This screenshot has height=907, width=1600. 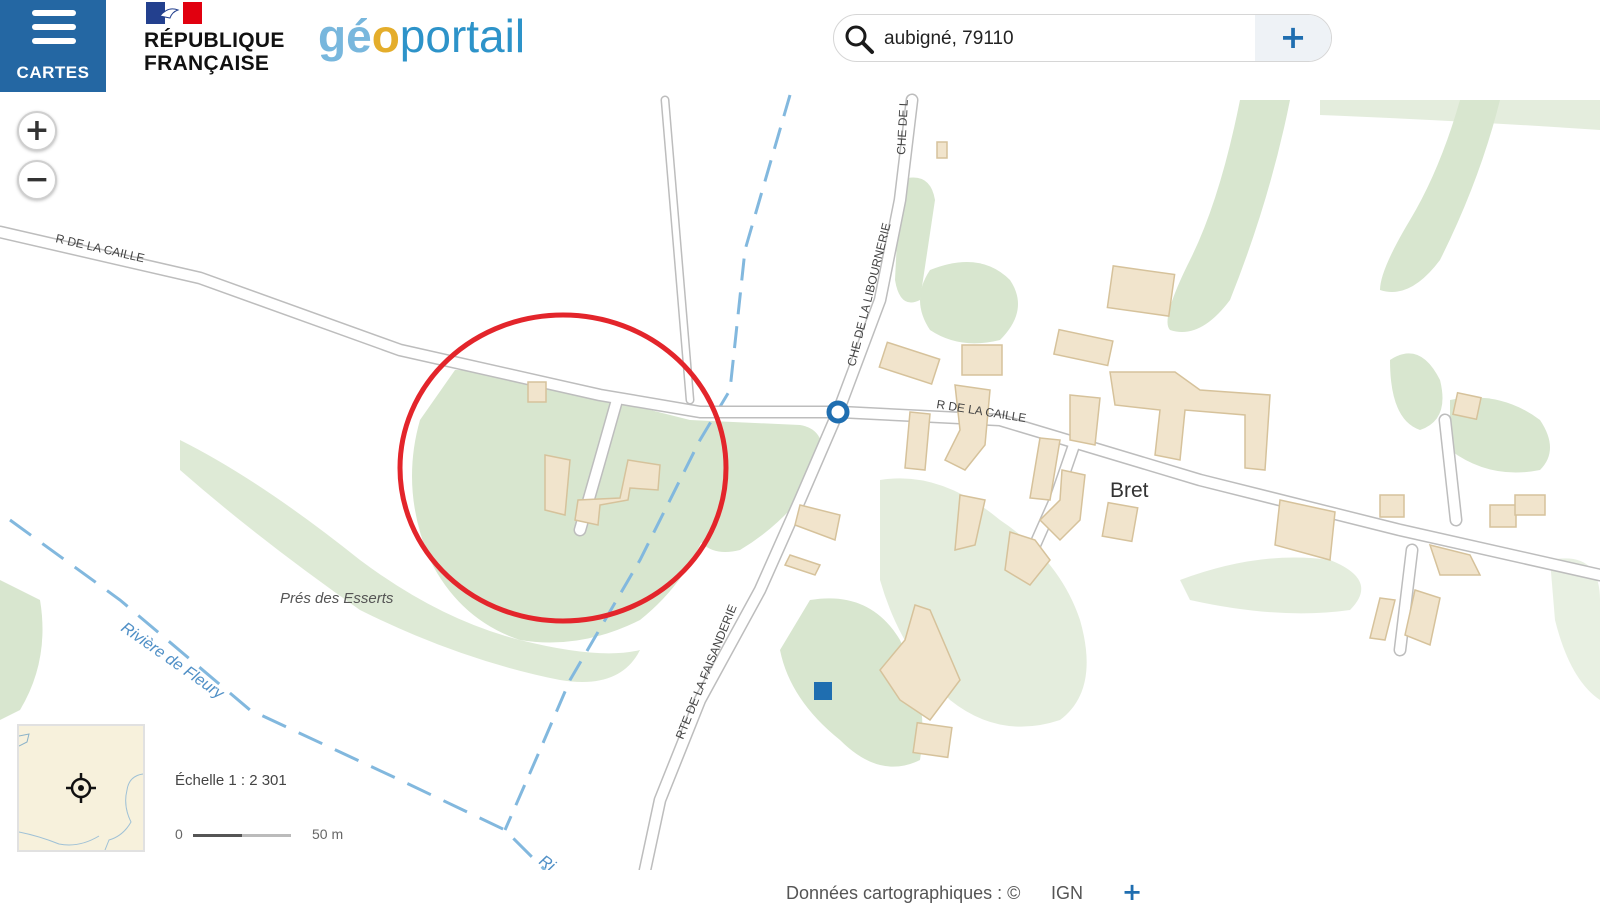 I want to click on menu-button: CARTES, so click(x=53, y=46).